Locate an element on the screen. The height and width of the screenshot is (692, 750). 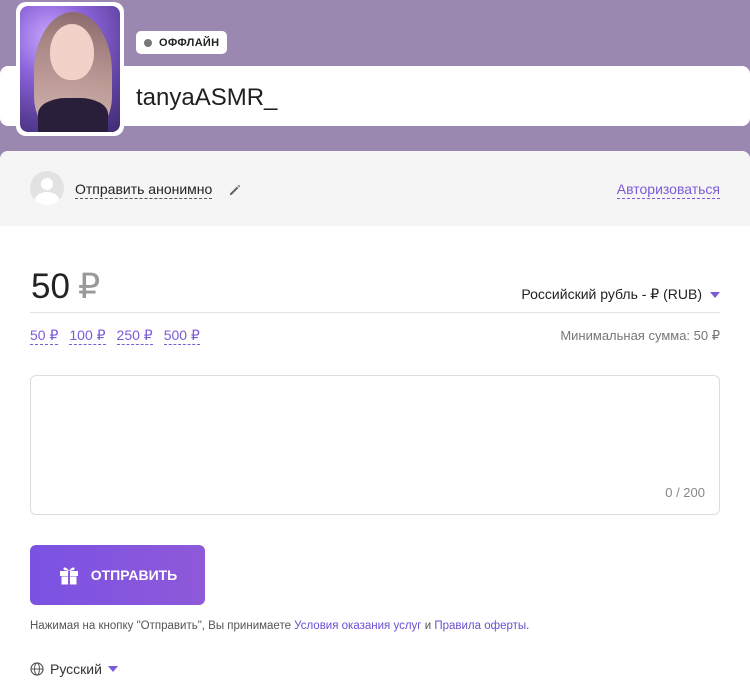
terms-suffix: . is located at coordinates (528, 626).